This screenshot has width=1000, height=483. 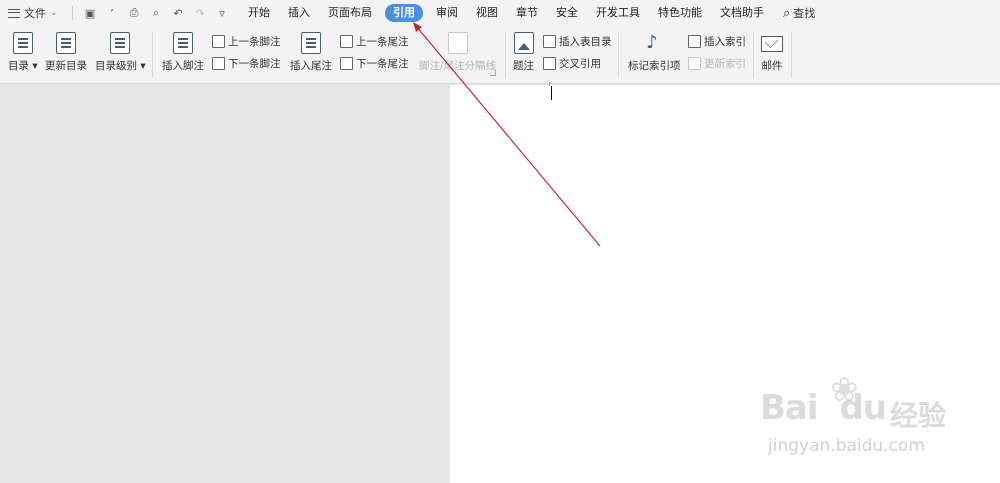 What do you see at coordinates (618, 13) in the screenshot?
I see `tab-developer: 开发工具` at bounding box center [618, 13].